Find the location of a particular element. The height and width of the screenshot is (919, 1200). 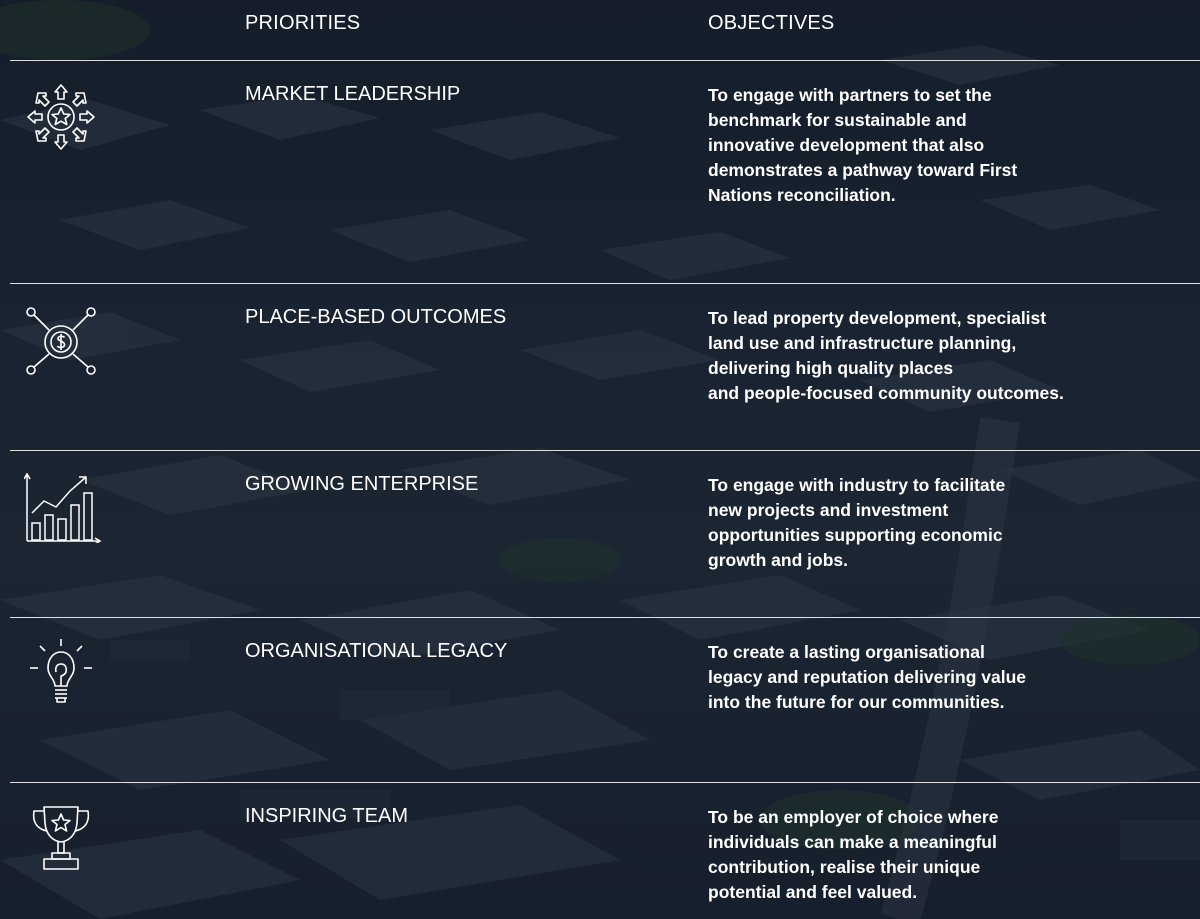

objective-line: delivering high quality places is located at coordinates (831, 368).